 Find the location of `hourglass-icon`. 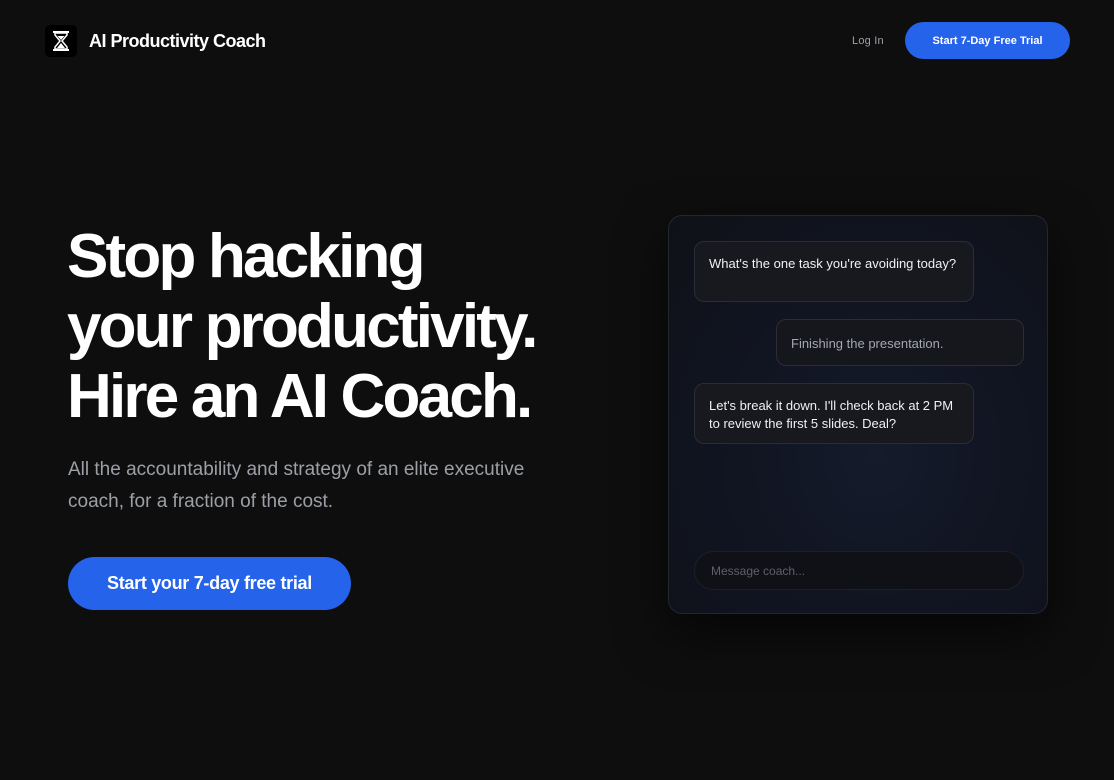

hourglass-icon is located at coordinates (61, 41).